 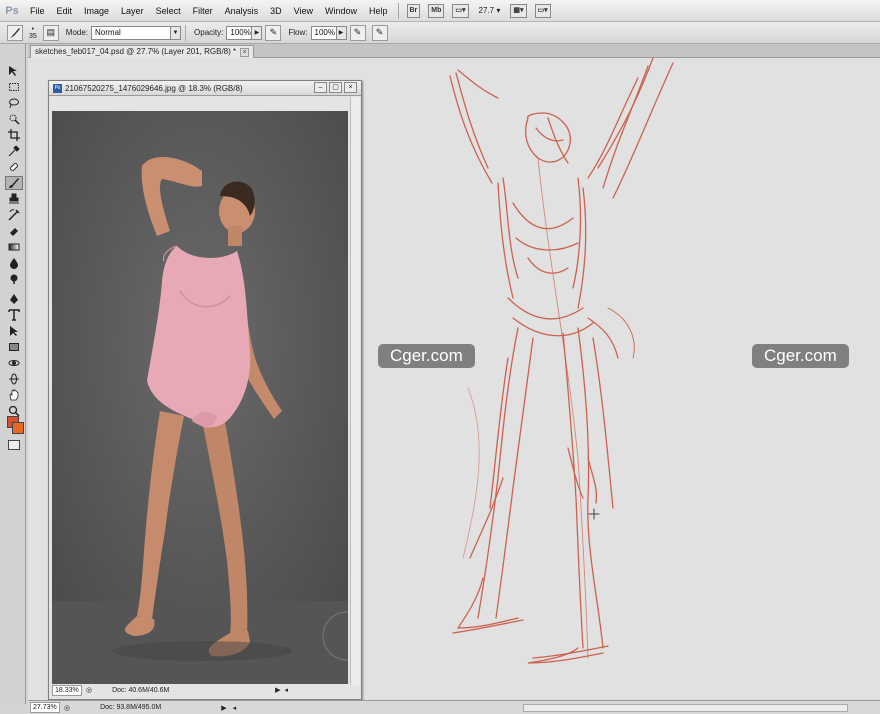 I want to click on minibridge-icon: Mb, so click(x=436, y=10).